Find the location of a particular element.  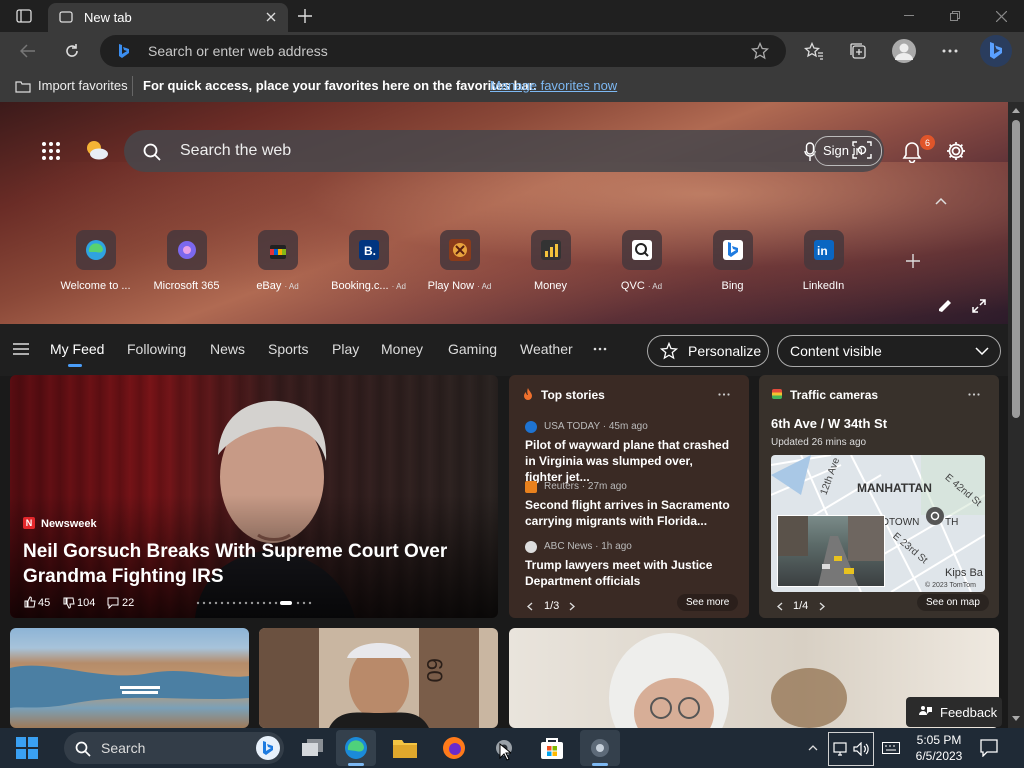

svg-text: B. is located at coordinates (370, 251).